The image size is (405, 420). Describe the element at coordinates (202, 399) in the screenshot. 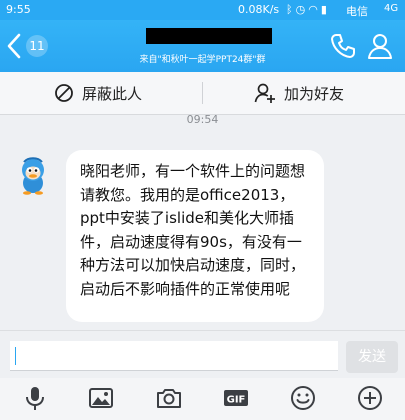

I see `input-toolbar: GIF` at that location.